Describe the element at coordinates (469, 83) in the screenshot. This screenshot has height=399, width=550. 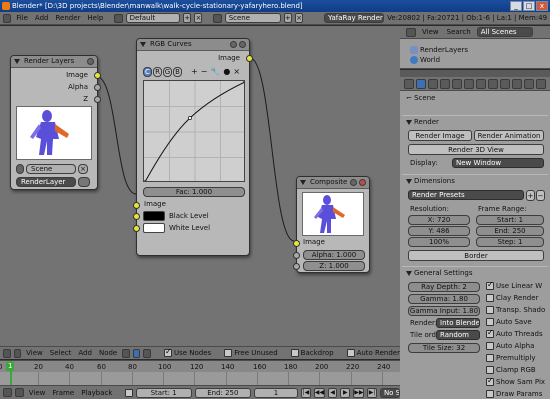
I see `constraints-tab-icon` at that location.